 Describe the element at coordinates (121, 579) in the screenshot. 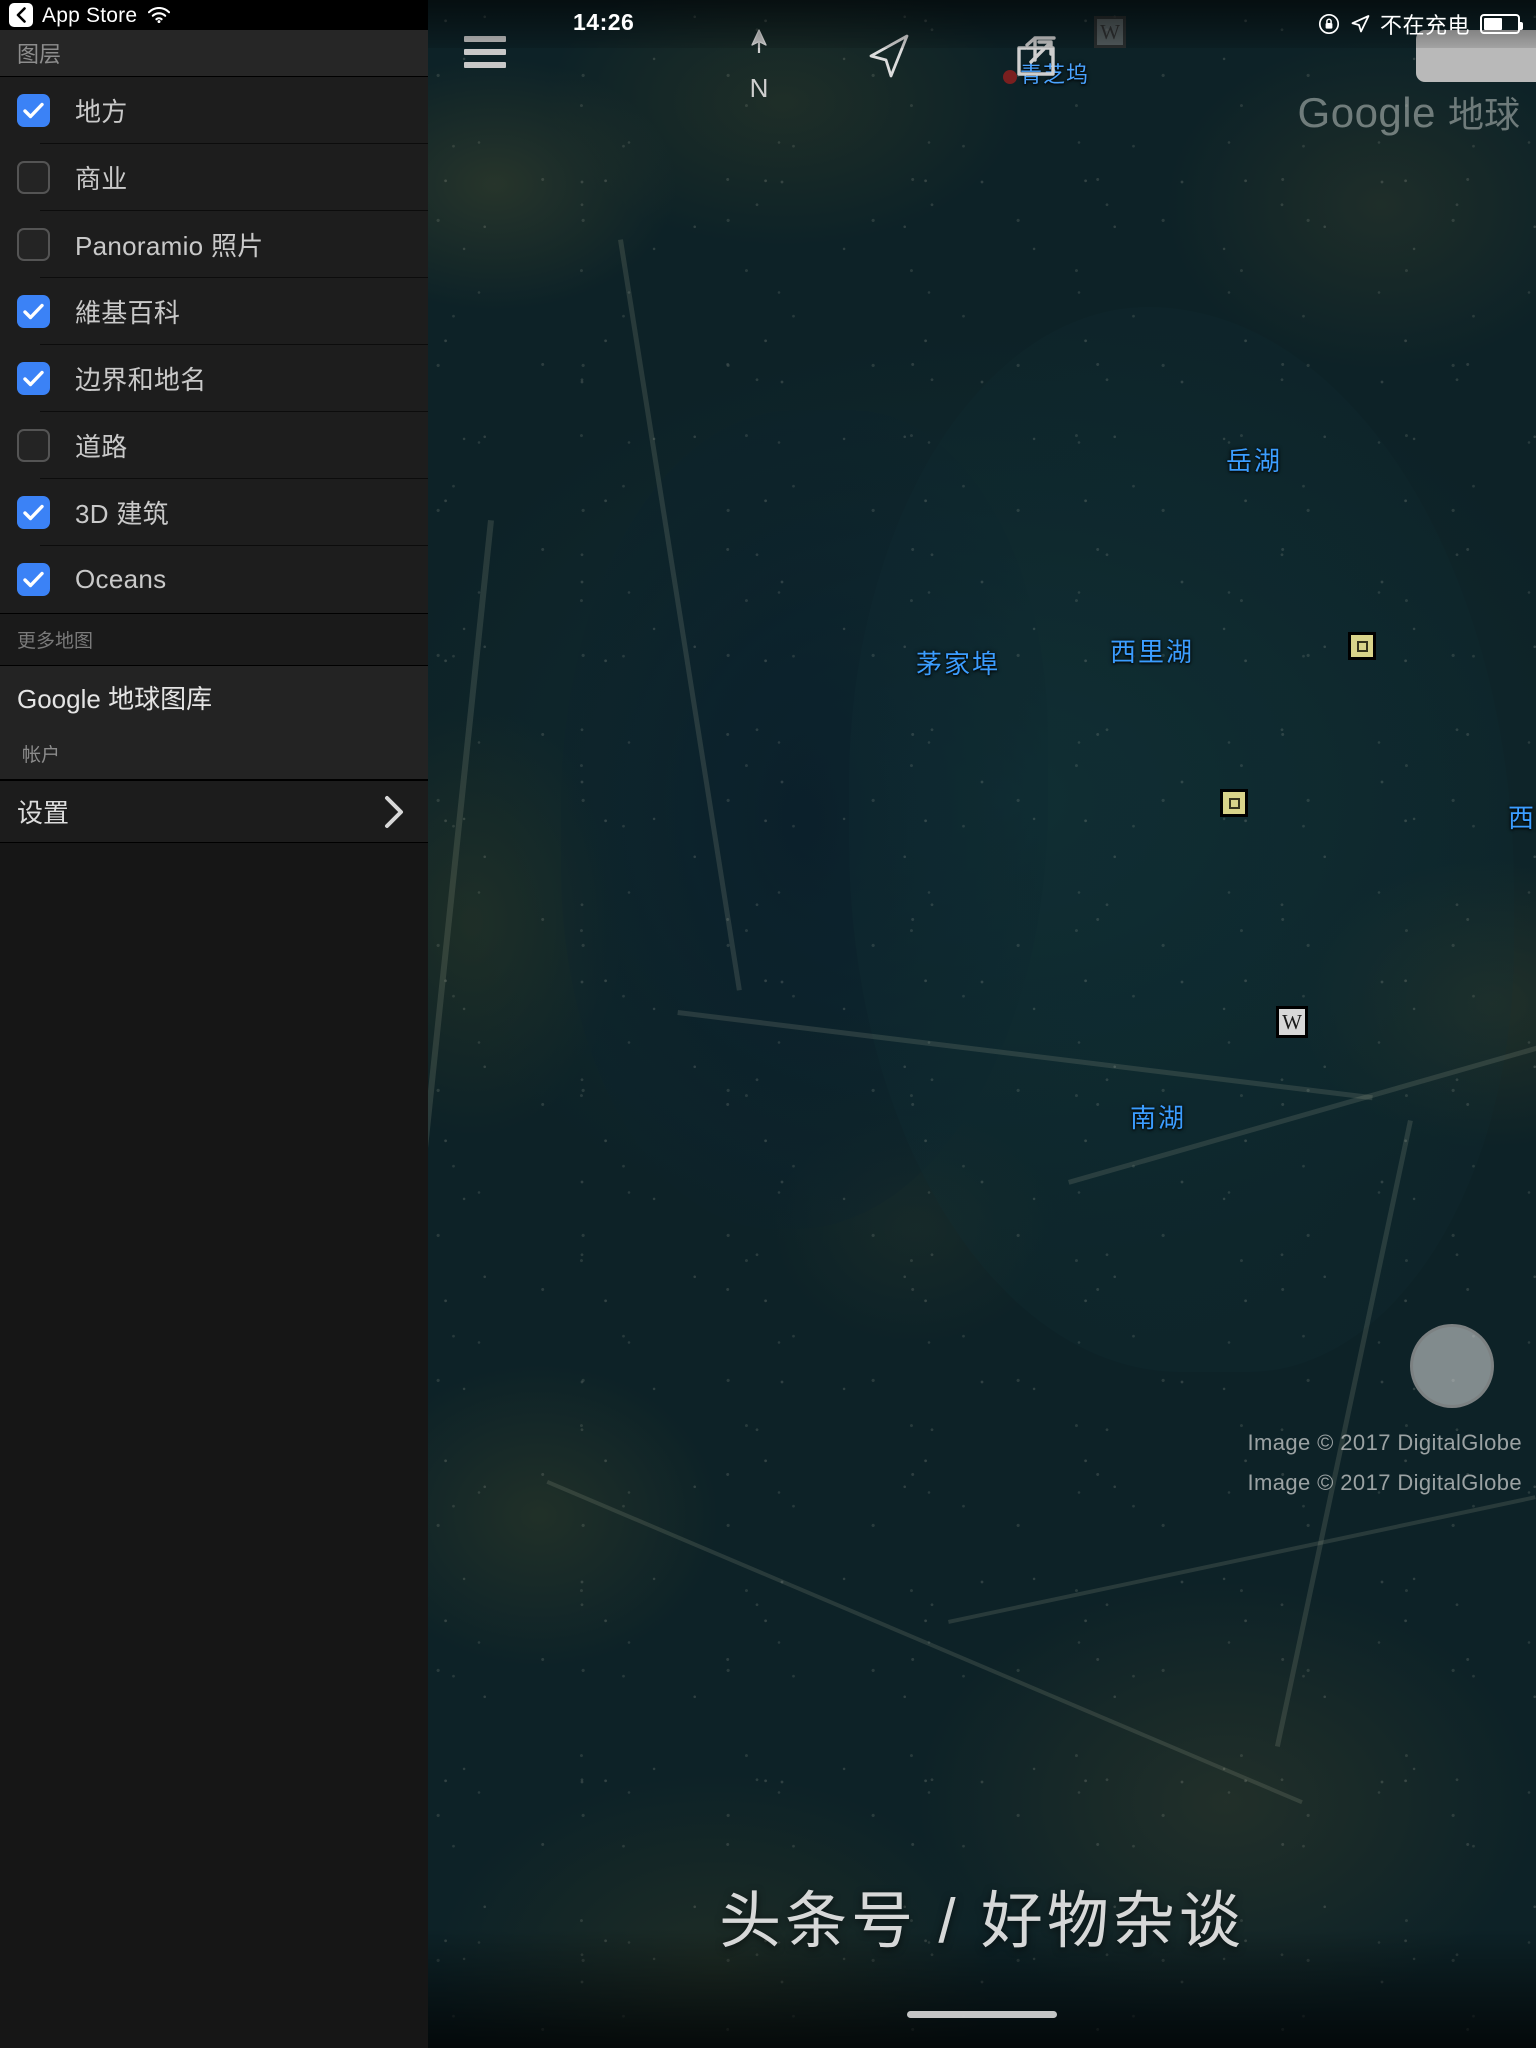

I see `layer-label-oceans: Oceans` at that location.